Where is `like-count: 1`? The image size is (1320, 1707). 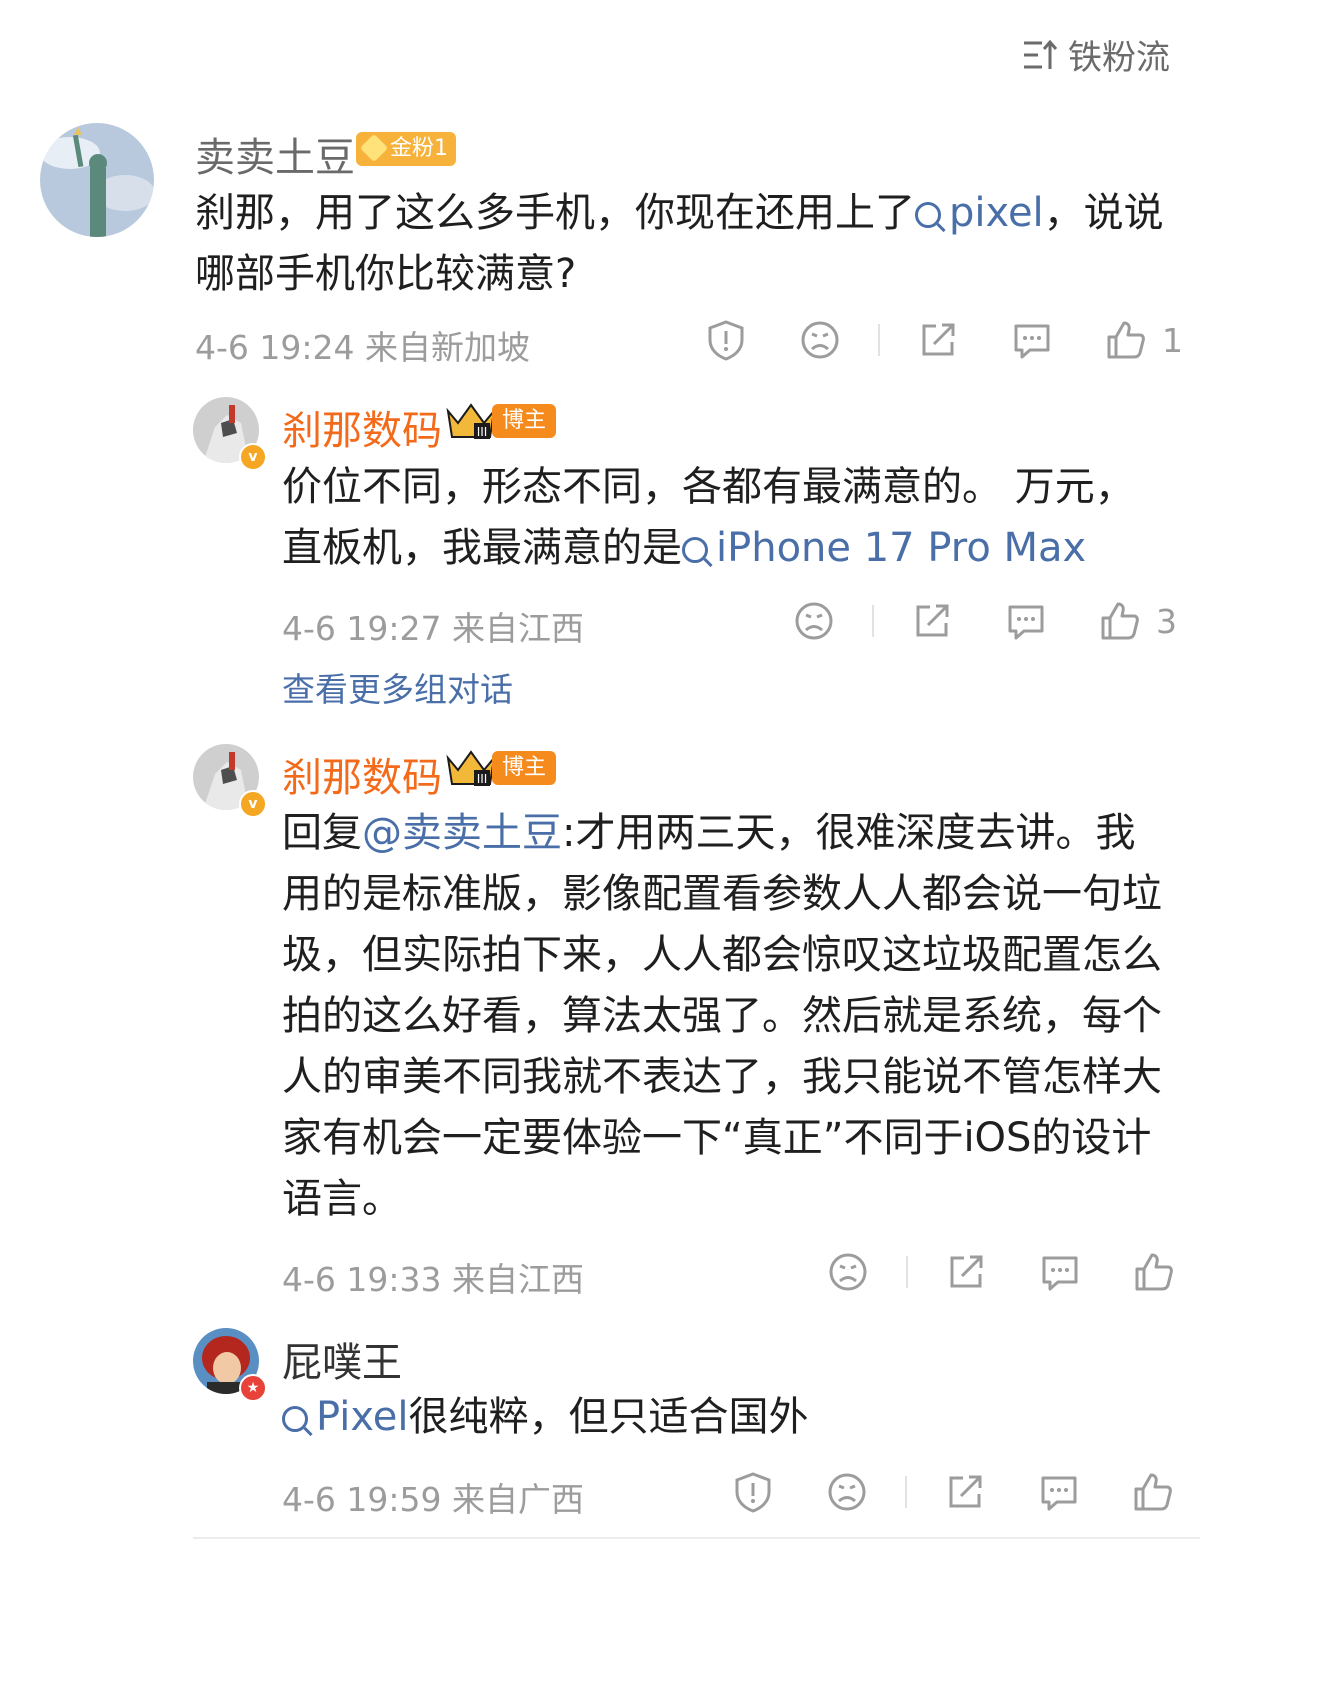
like-count: 1 is located at coordinates (1172, 340).